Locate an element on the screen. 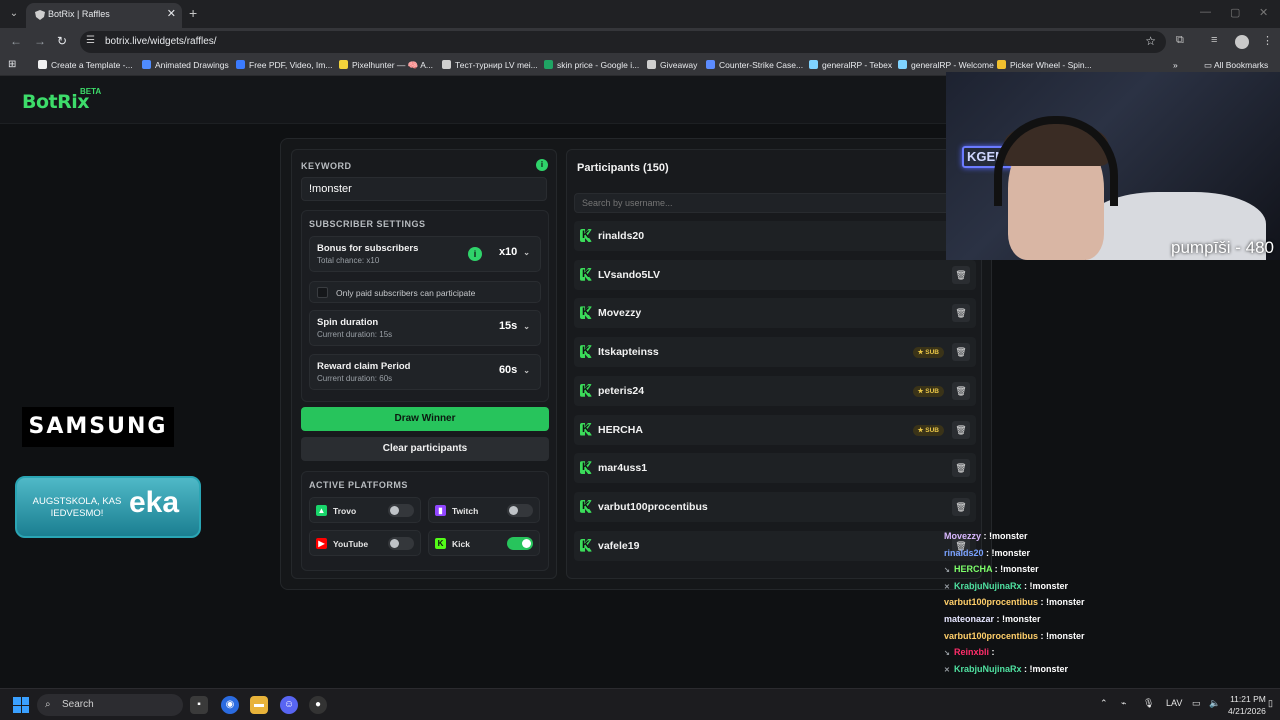 The image size is (1280, 720). language-indicator: LAV is located at coordinates (1174, 703).